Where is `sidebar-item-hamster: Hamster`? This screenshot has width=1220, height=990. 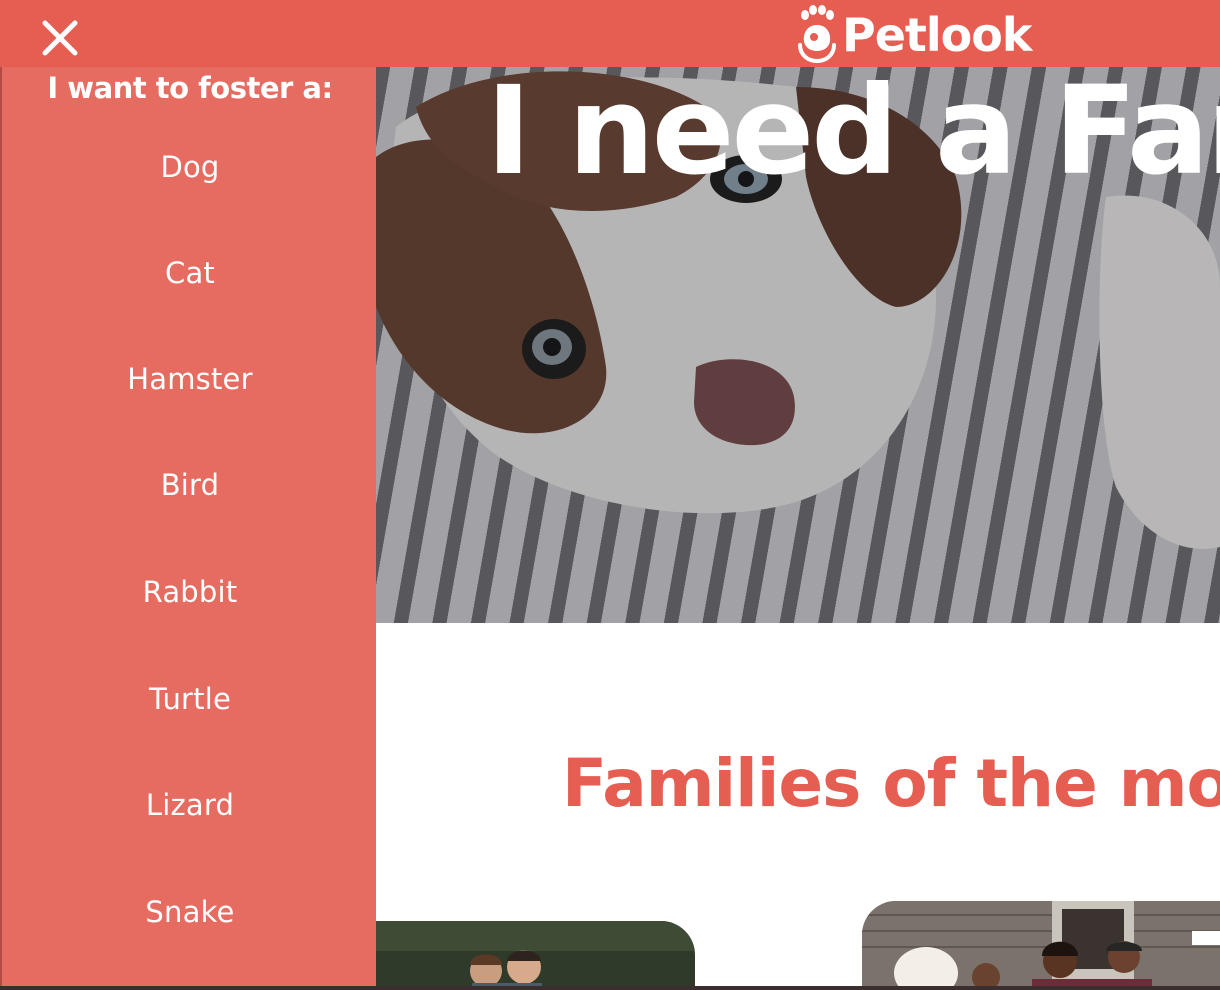 sidebar-item-hamster: Hamster is located at coordinates (190, 379).